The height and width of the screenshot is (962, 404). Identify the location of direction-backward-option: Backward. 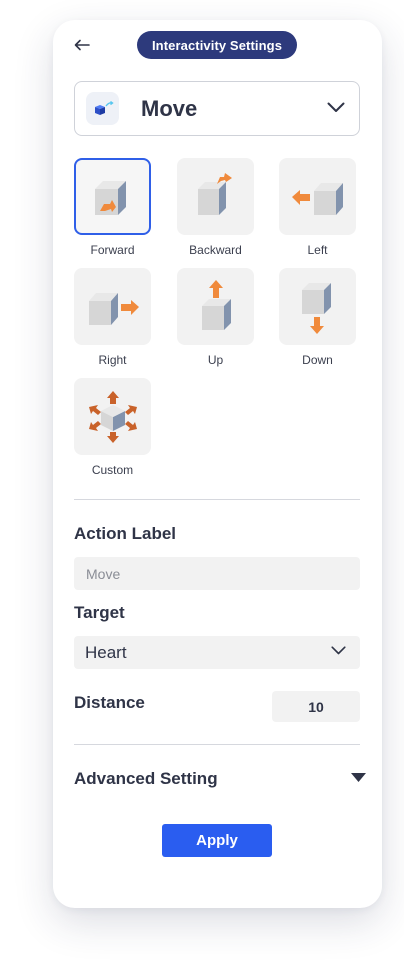
(215, 207).